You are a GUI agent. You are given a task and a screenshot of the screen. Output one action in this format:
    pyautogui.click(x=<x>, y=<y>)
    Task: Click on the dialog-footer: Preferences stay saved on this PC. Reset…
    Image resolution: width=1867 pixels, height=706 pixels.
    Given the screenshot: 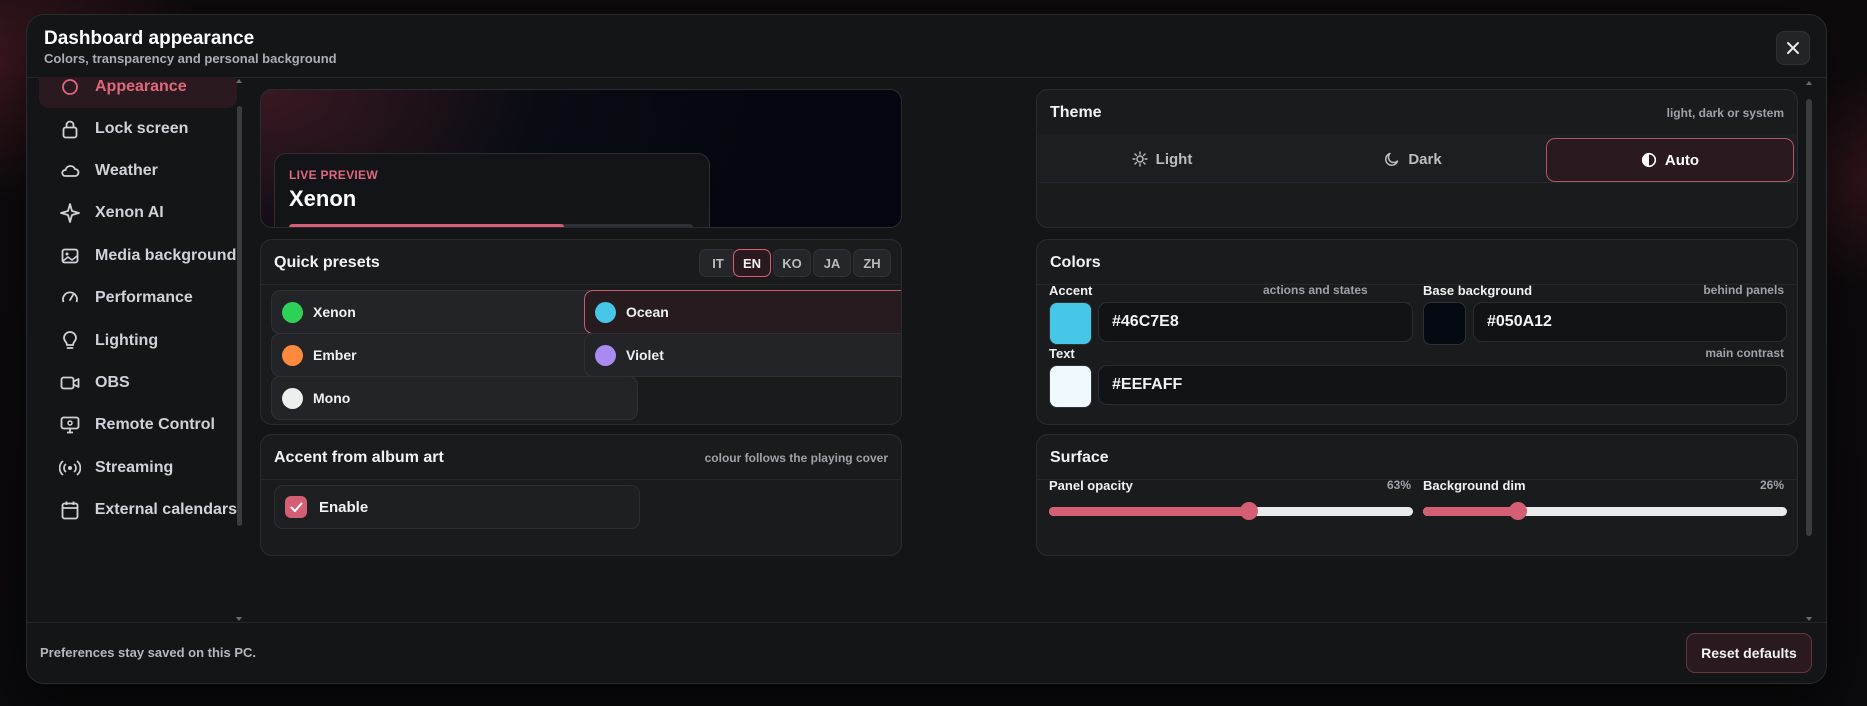 What is the action you would take?
    pyautogui.click(x=926, y=652)
    